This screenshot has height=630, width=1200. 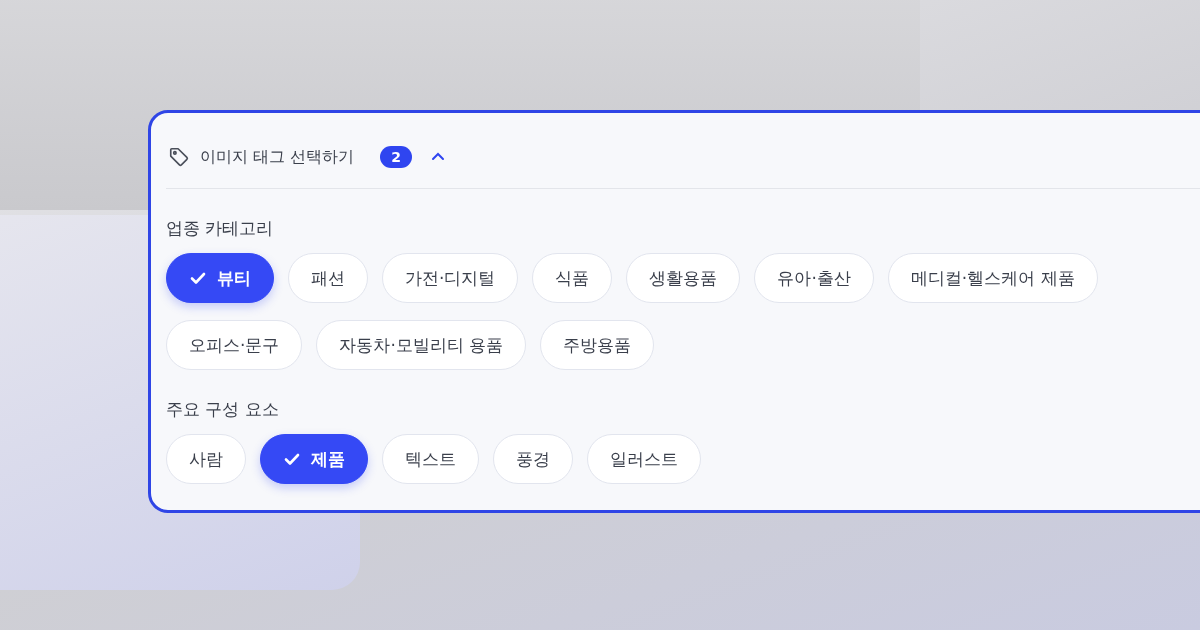 What do you see at coordinates (277, 157) in the screenshot?
I see `panel-title: 이미지 태그 선택하기` at bounding box center [277, 157].